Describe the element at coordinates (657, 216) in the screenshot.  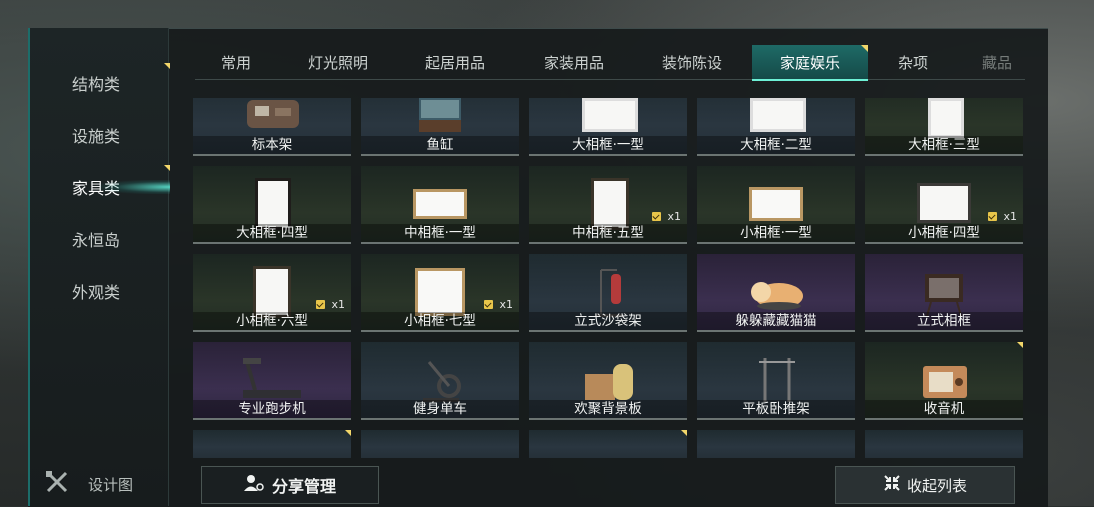
I see `check-icon` at that location.